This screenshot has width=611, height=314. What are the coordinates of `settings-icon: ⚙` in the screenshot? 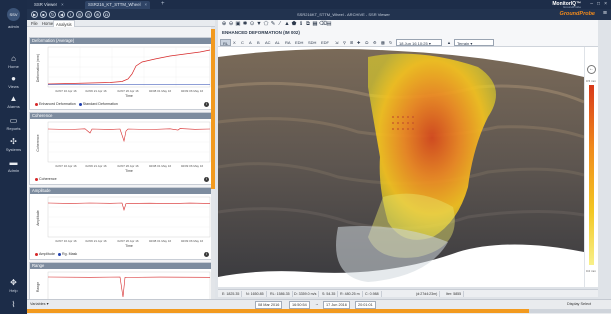 It's located at (375, 42).